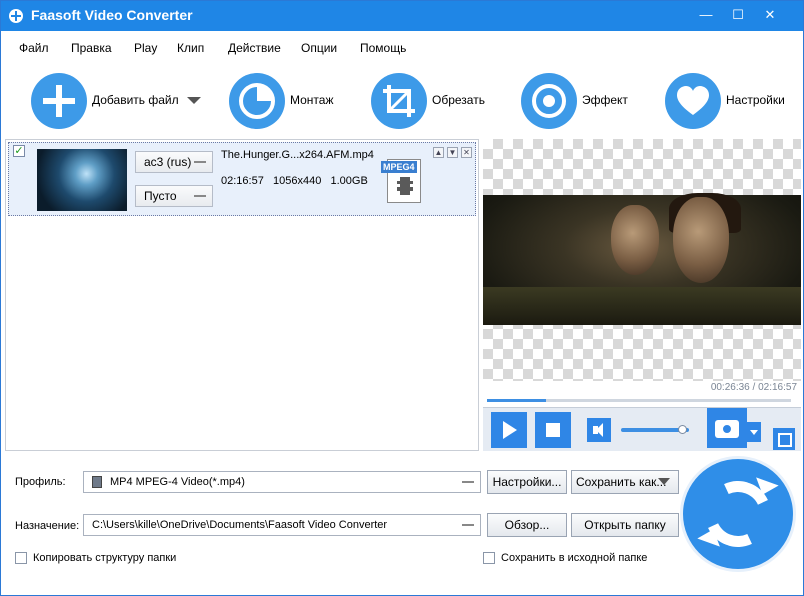  What do you see at coordinates (635, 240) in the screenshot?
I see `video-face-left` at bounding box center [635, 240].